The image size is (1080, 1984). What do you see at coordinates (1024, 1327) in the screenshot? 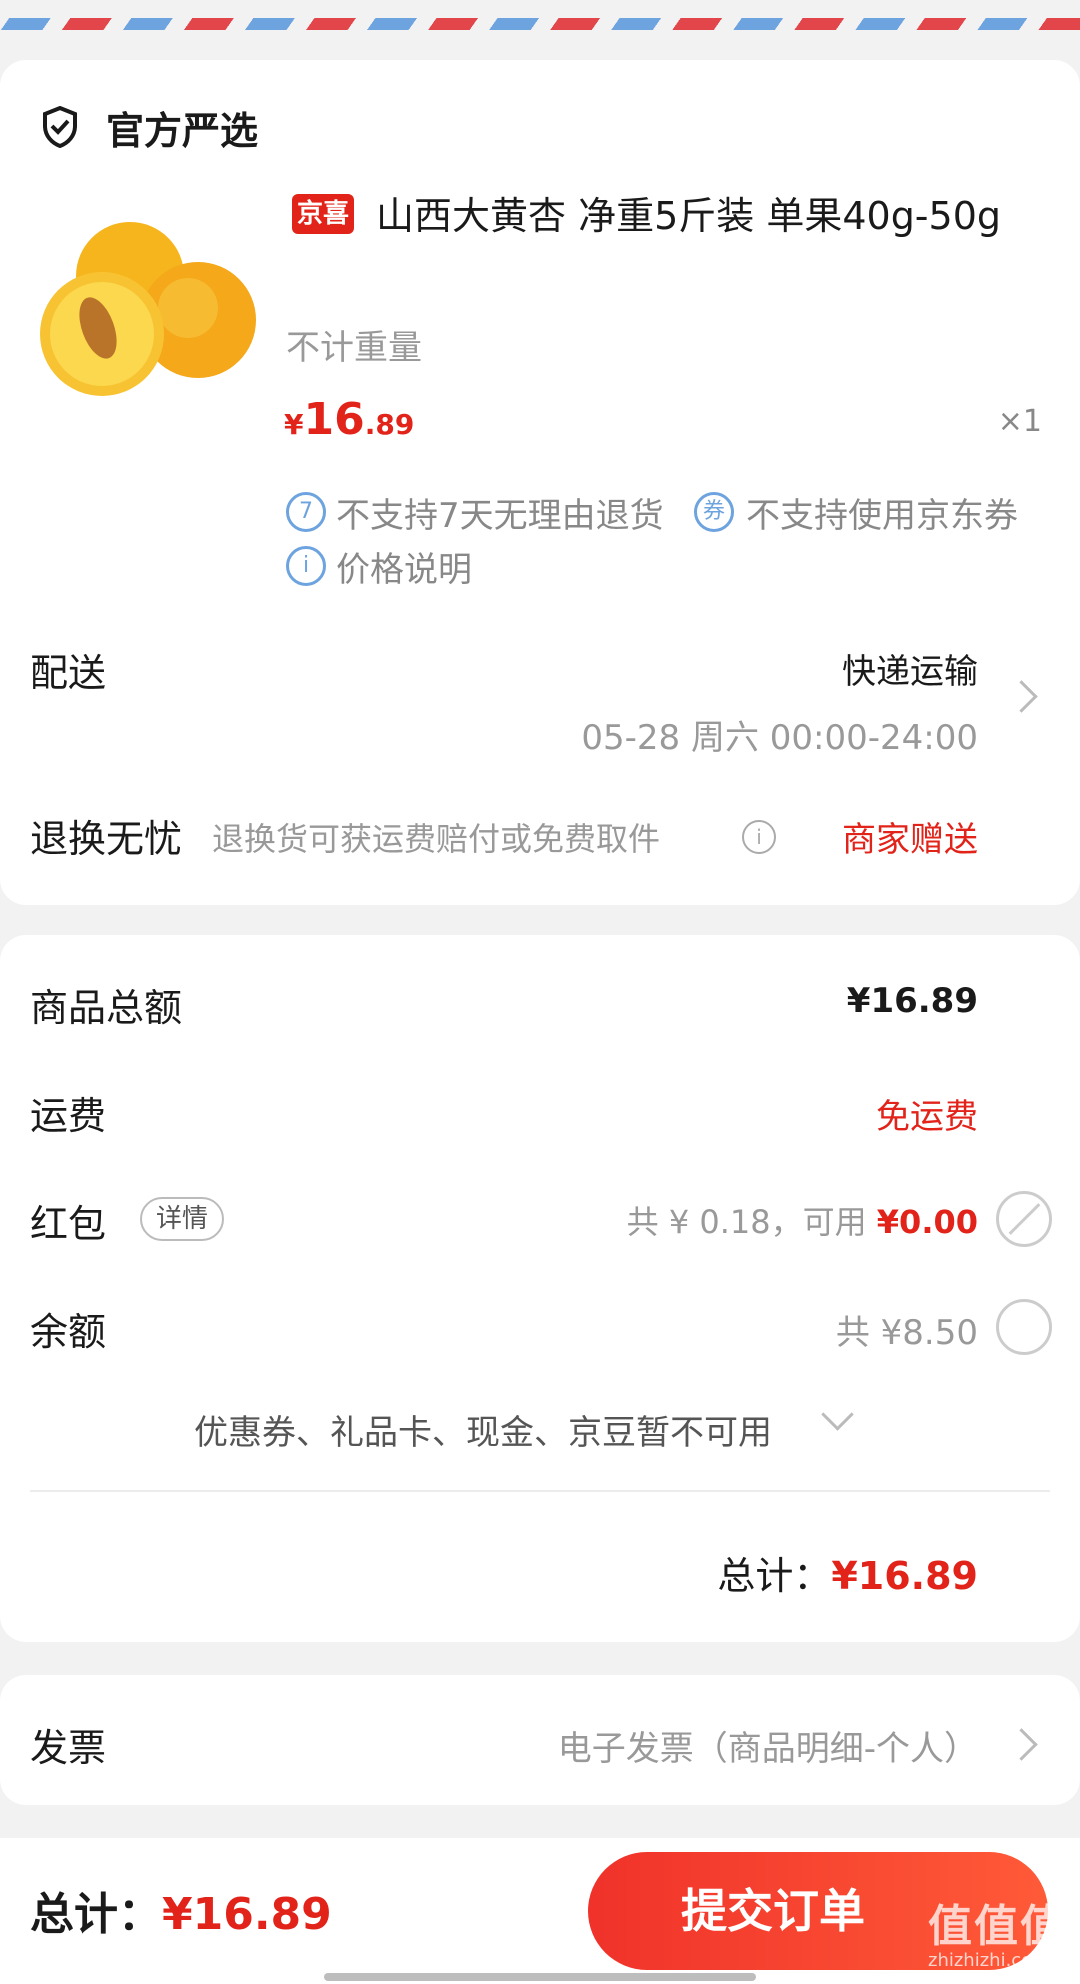
I see `balance-toggle` at bounding box center [1024, 1327].